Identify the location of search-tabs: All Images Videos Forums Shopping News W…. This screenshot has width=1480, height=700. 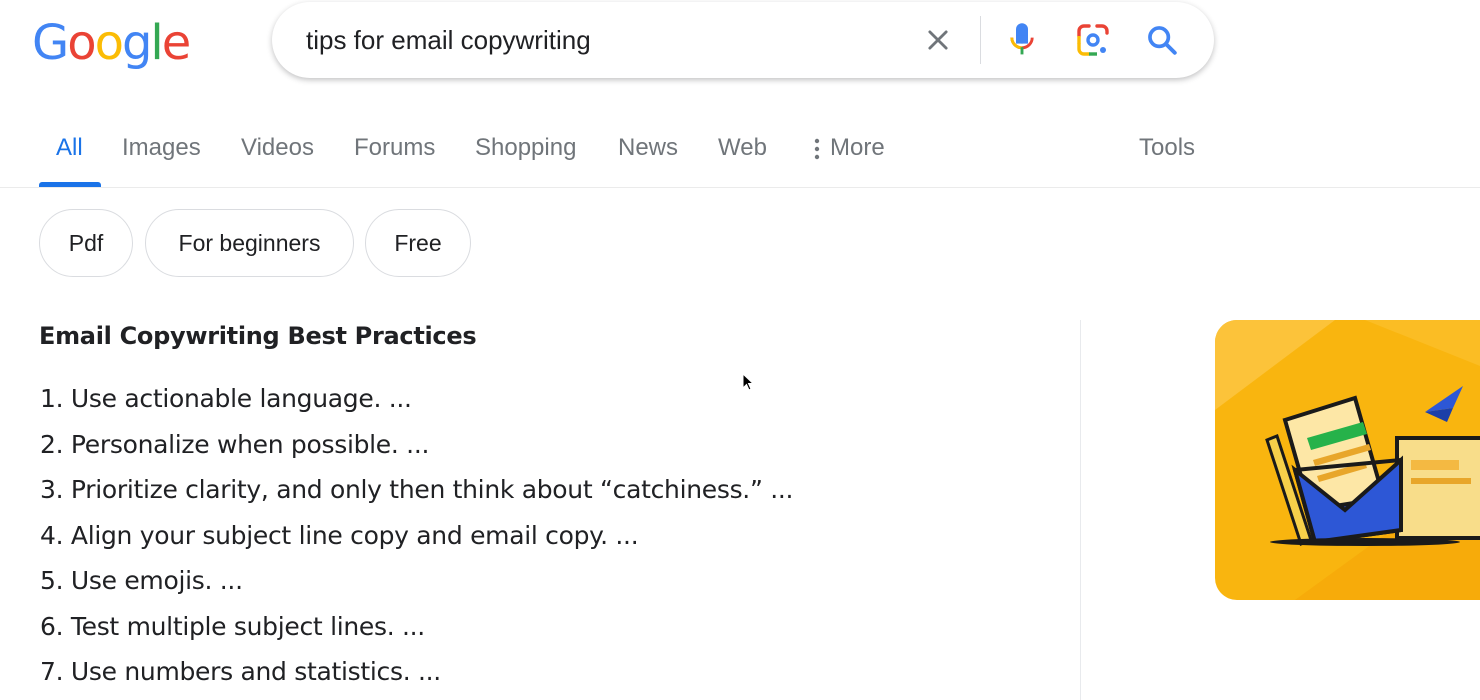
(740, 153).